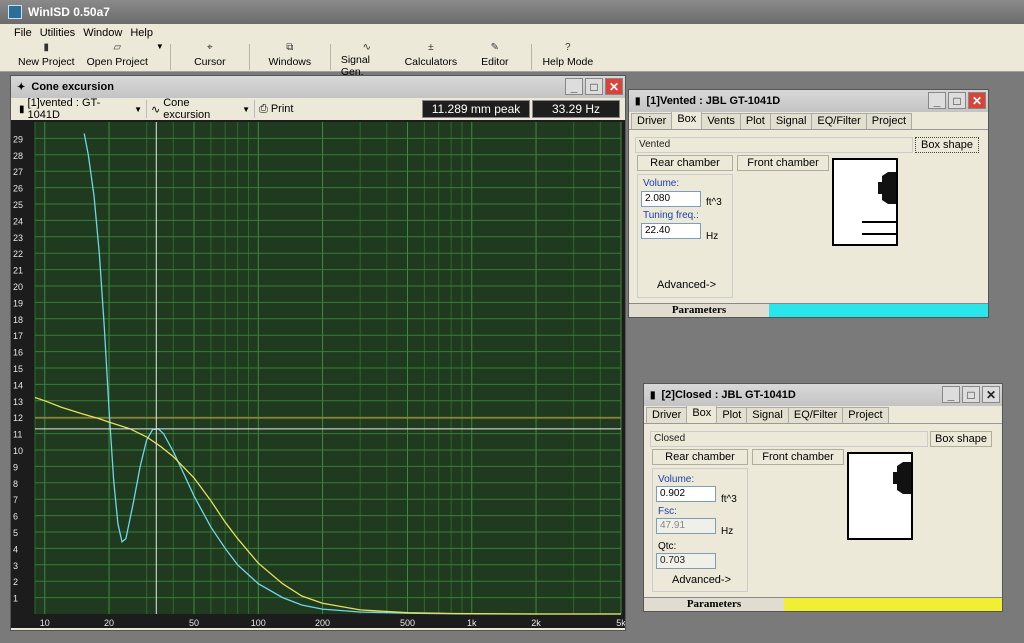 The height and width of the screenshot is (643, 1024). I want to click on y-tick-label: 29, so click(18, 139).